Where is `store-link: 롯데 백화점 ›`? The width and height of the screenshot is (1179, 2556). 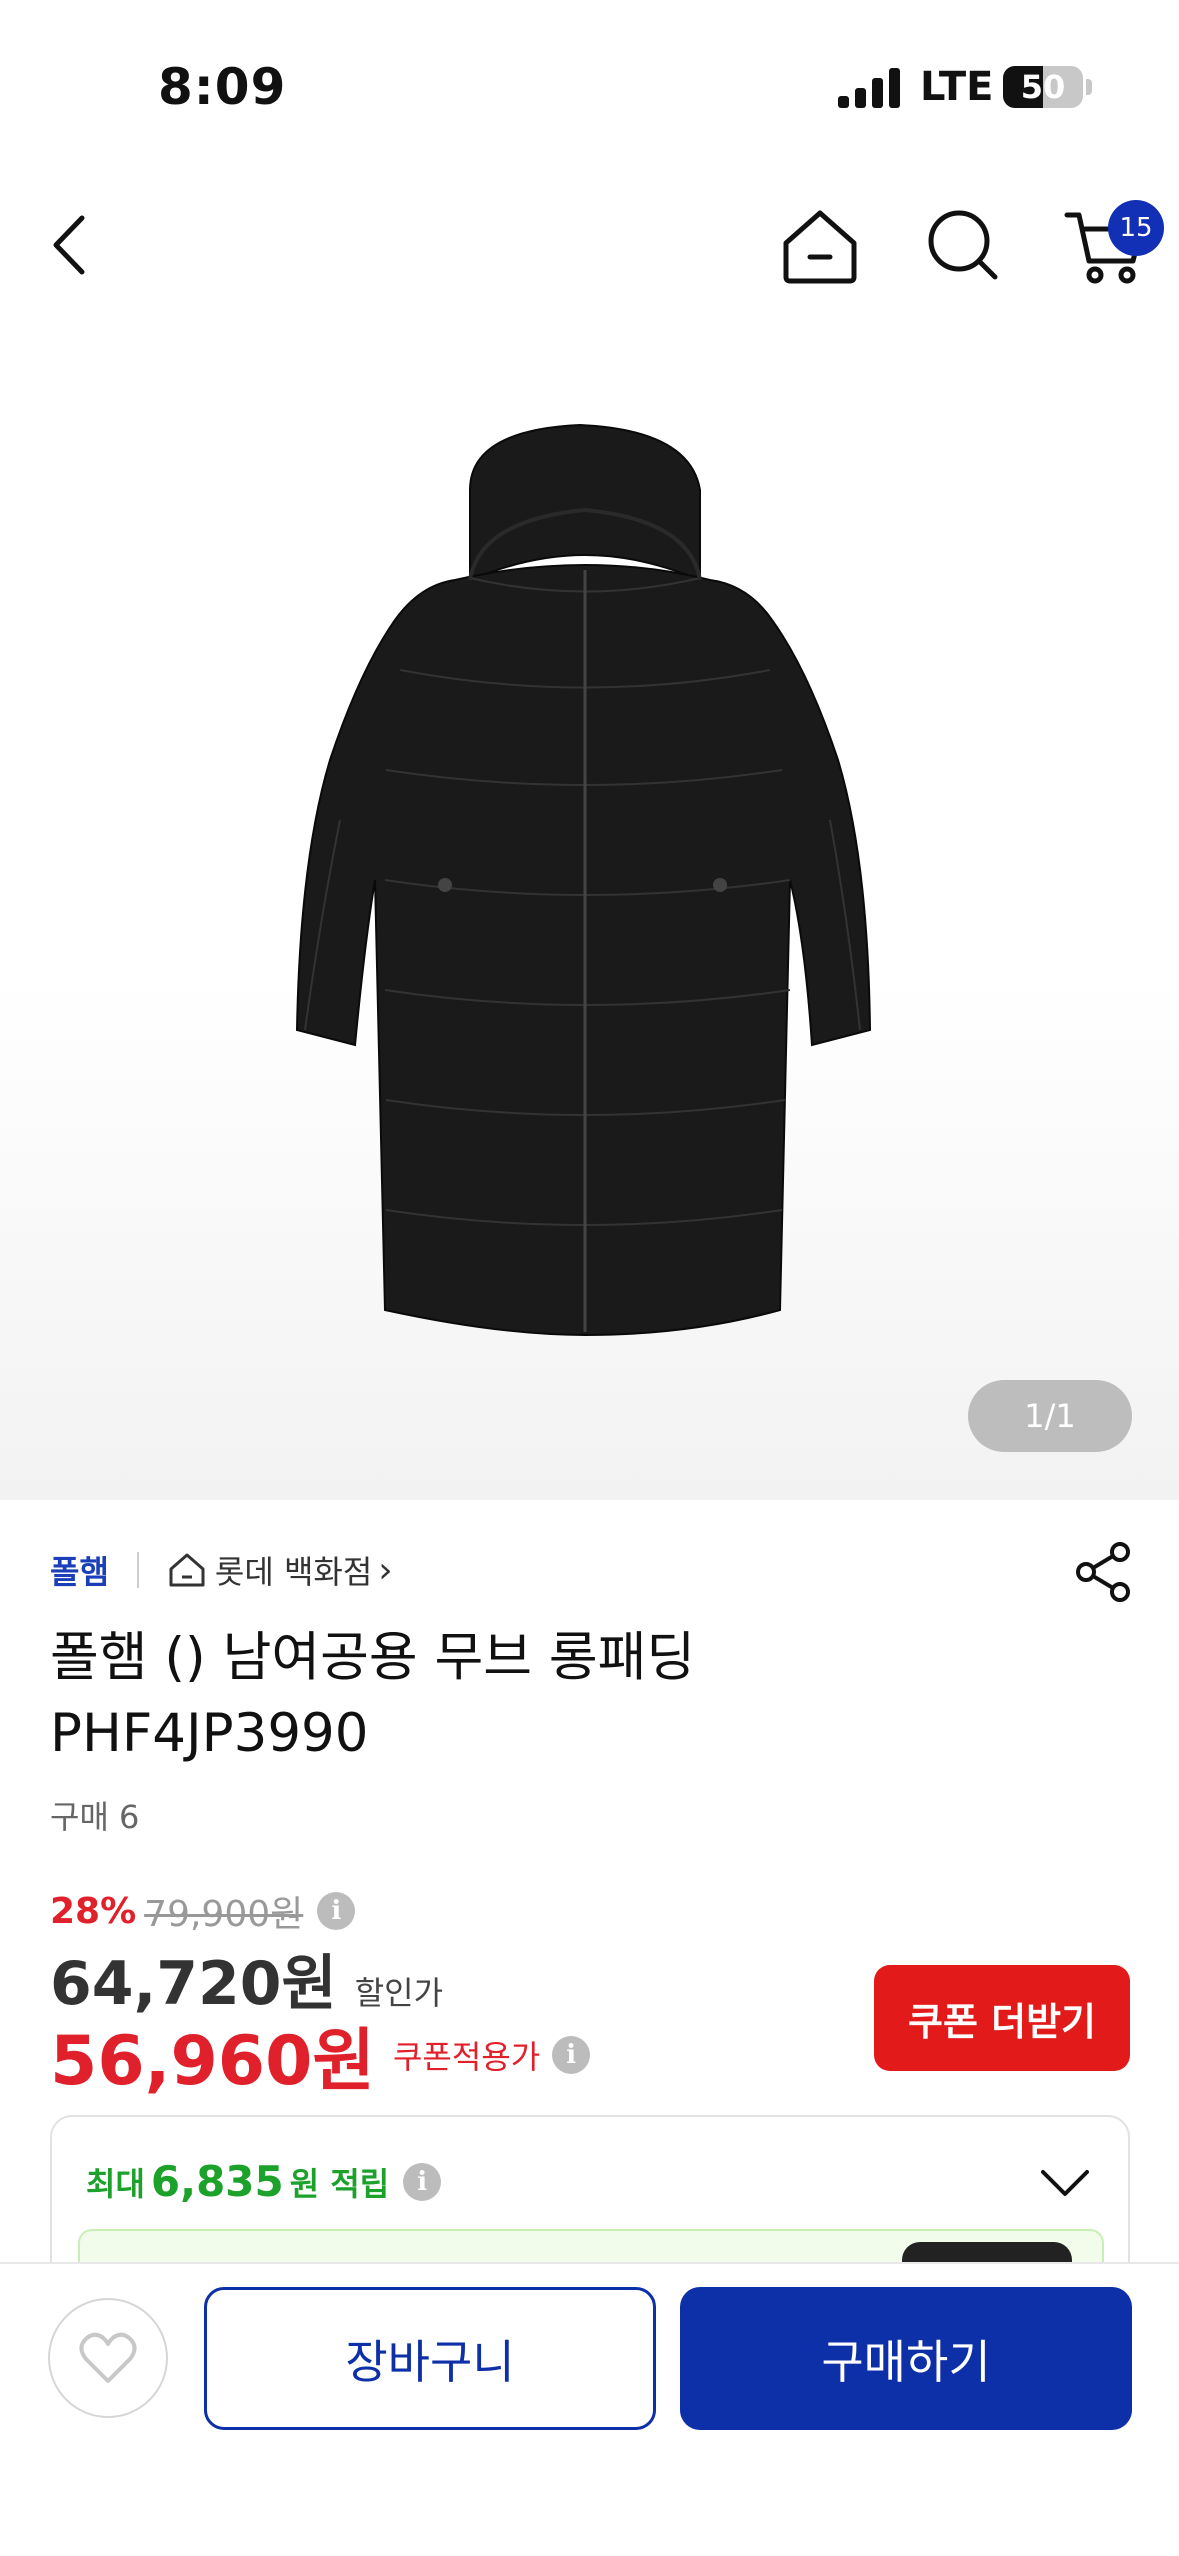 store-link: 롯데 백화점 › is located at coordinates (280, 1570).